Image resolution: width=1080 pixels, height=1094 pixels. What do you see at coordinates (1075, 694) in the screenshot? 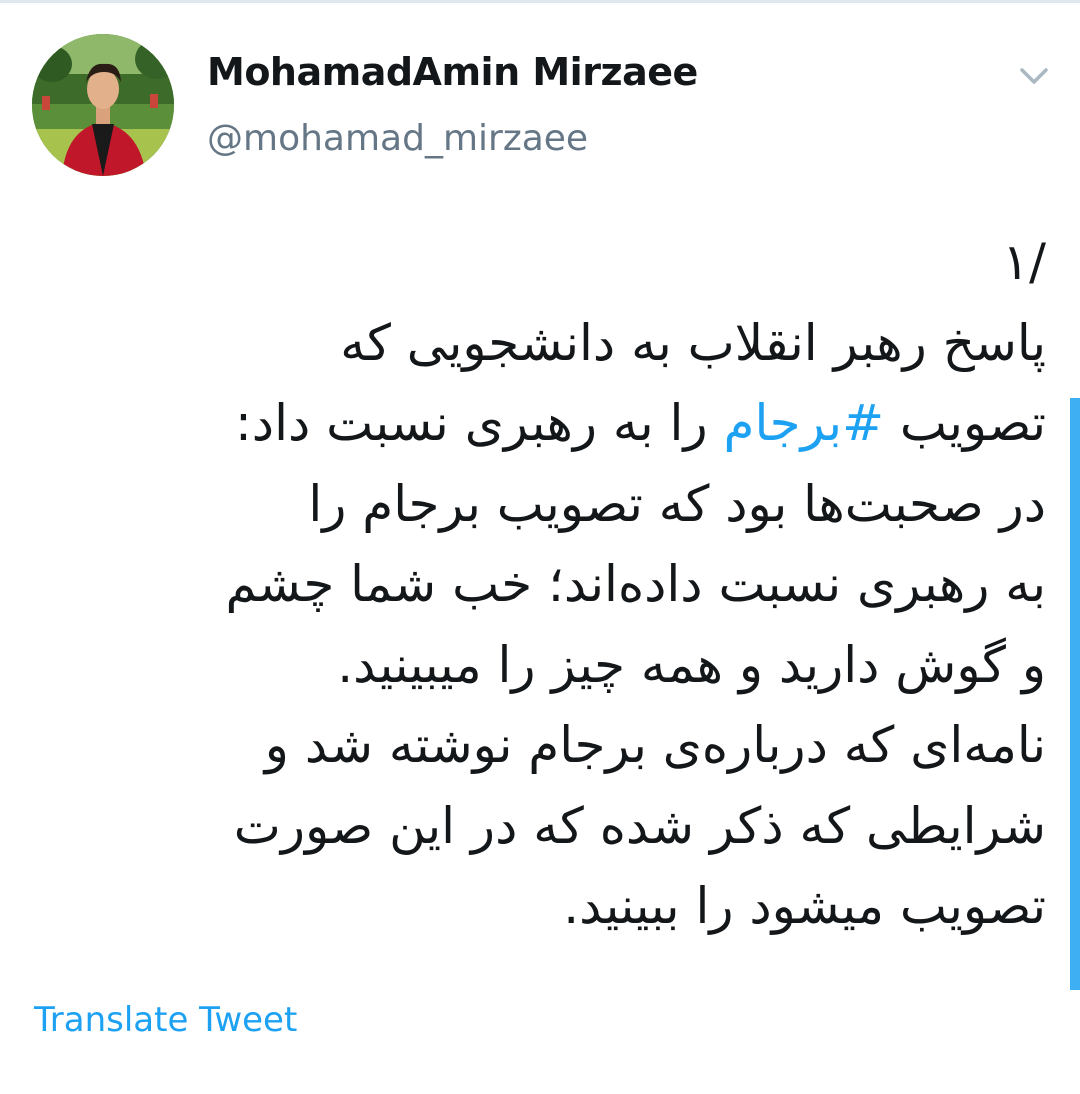
I see `scrollbar` at bounding box center [1075, 694].